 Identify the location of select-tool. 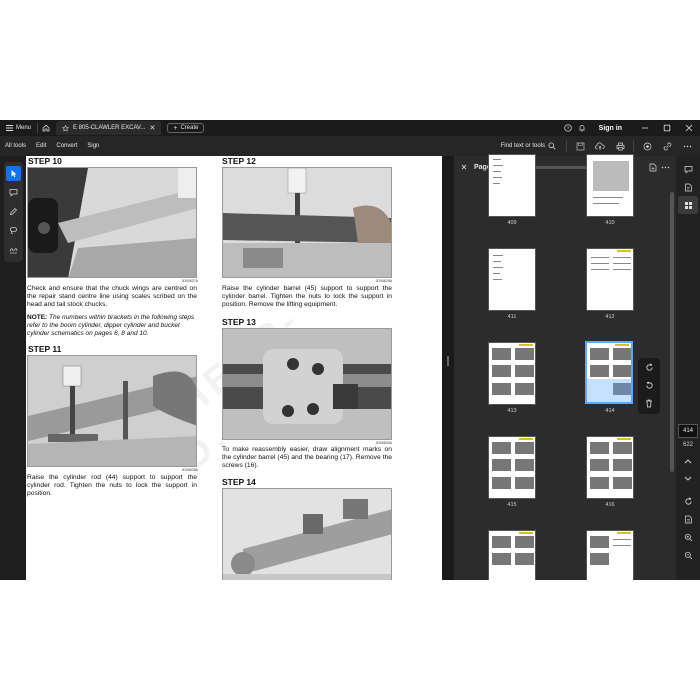
(13, 173).